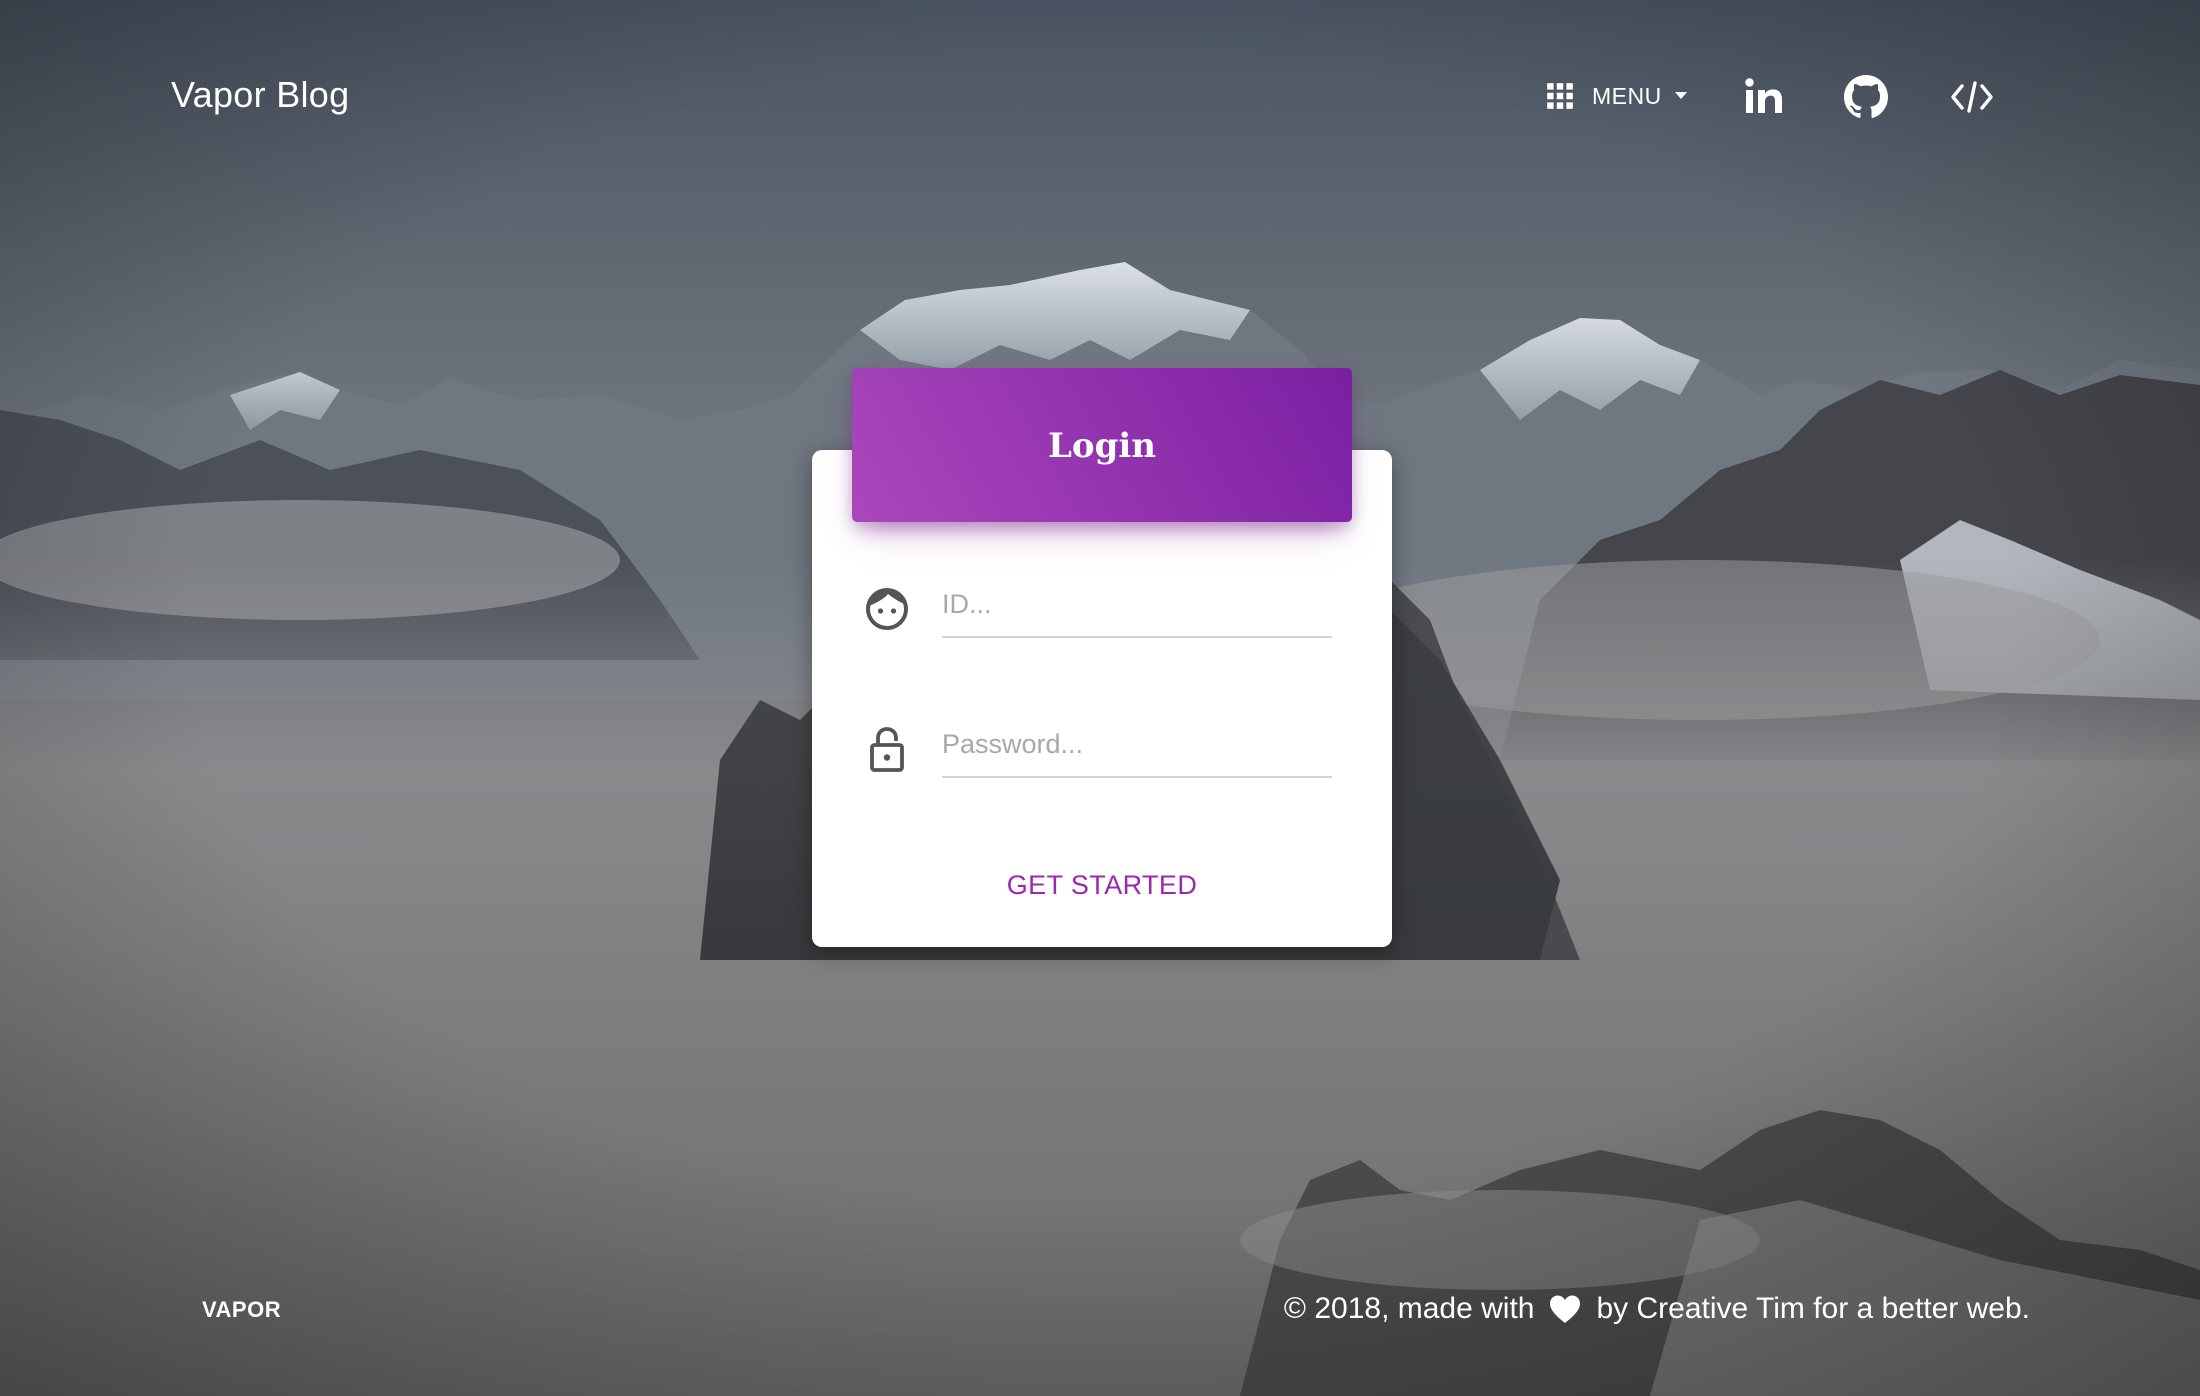 The width and height of the screenshot is (2200, 1396). I want to click on nav-links: MENU, so click(1100, 100).